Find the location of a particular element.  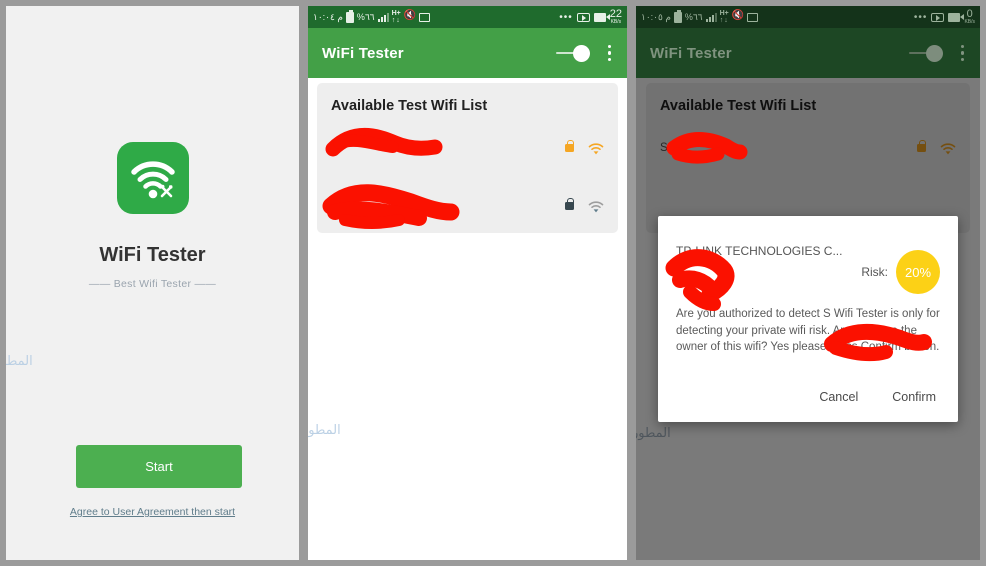

risk-label: Risk: is located at coordinates (874, 272).